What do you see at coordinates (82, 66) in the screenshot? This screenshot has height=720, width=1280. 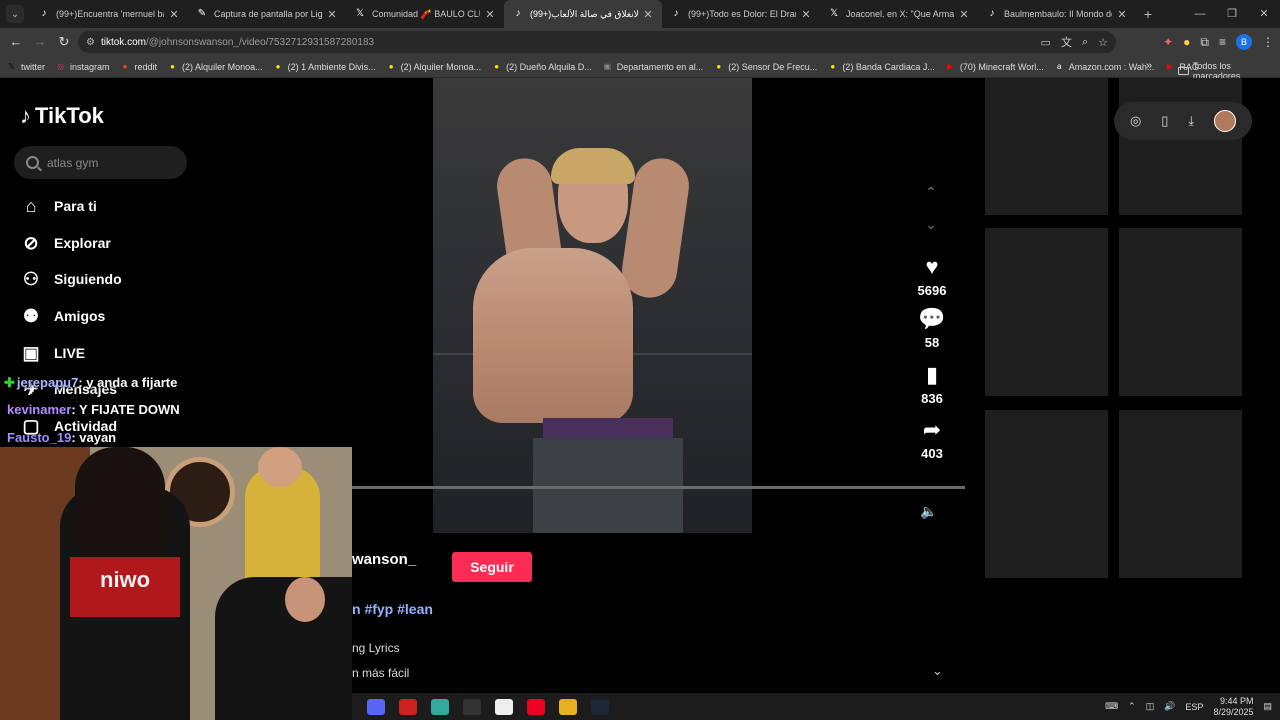 I see `bookmark-item: ◎ instagram` at bounding box center [82, 66].